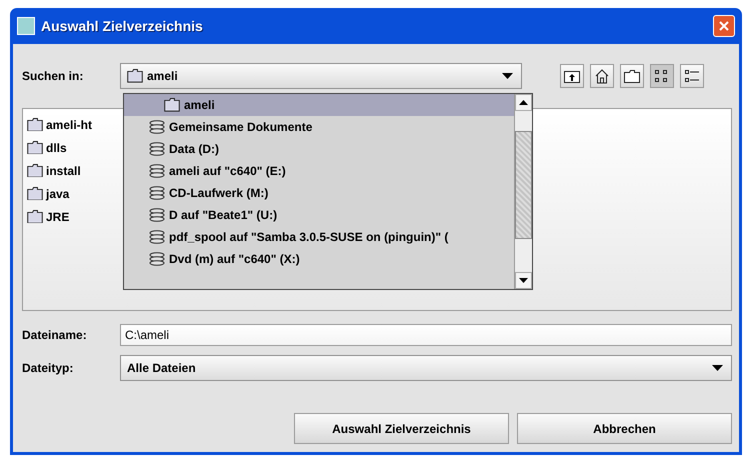 The width and height of the screenshot is (749, 459). Describe the element at coordinates (523, 280) in the screenshot. I see `down-arrow-icon` at that location.